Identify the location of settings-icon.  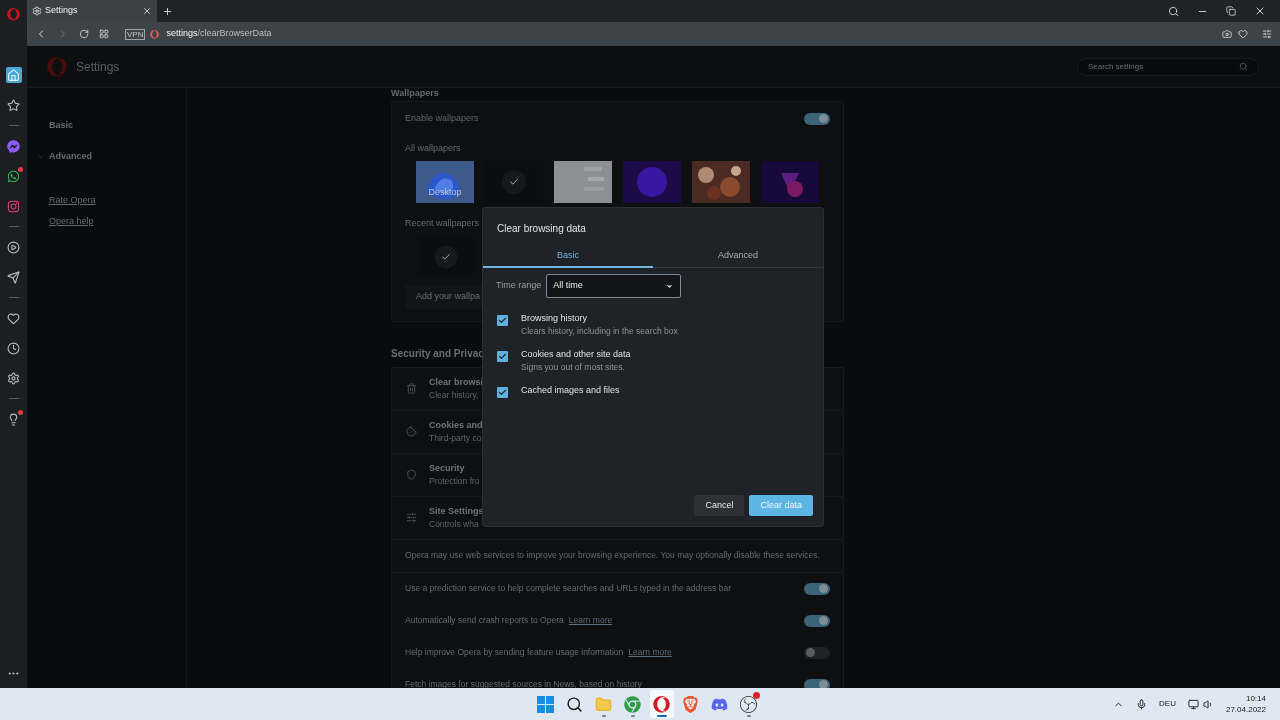
(37, 11).